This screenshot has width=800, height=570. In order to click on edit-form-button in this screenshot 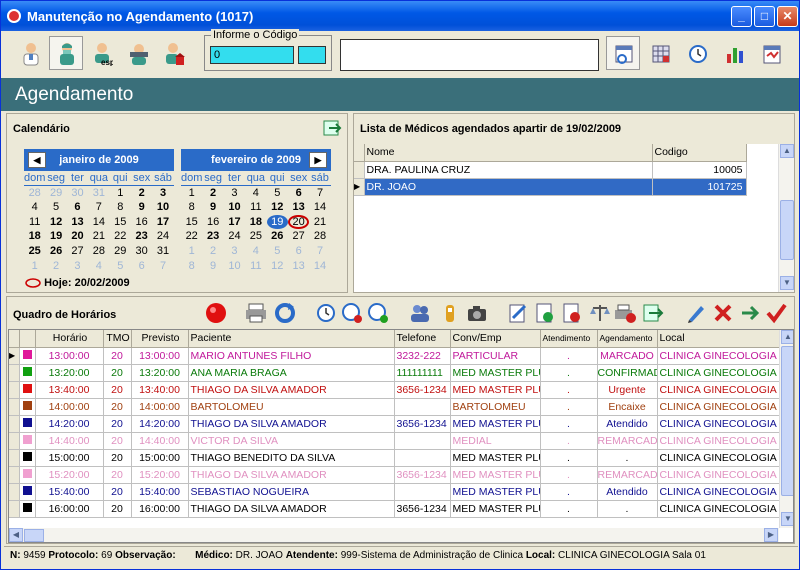, I will do `click(518, 313)`.